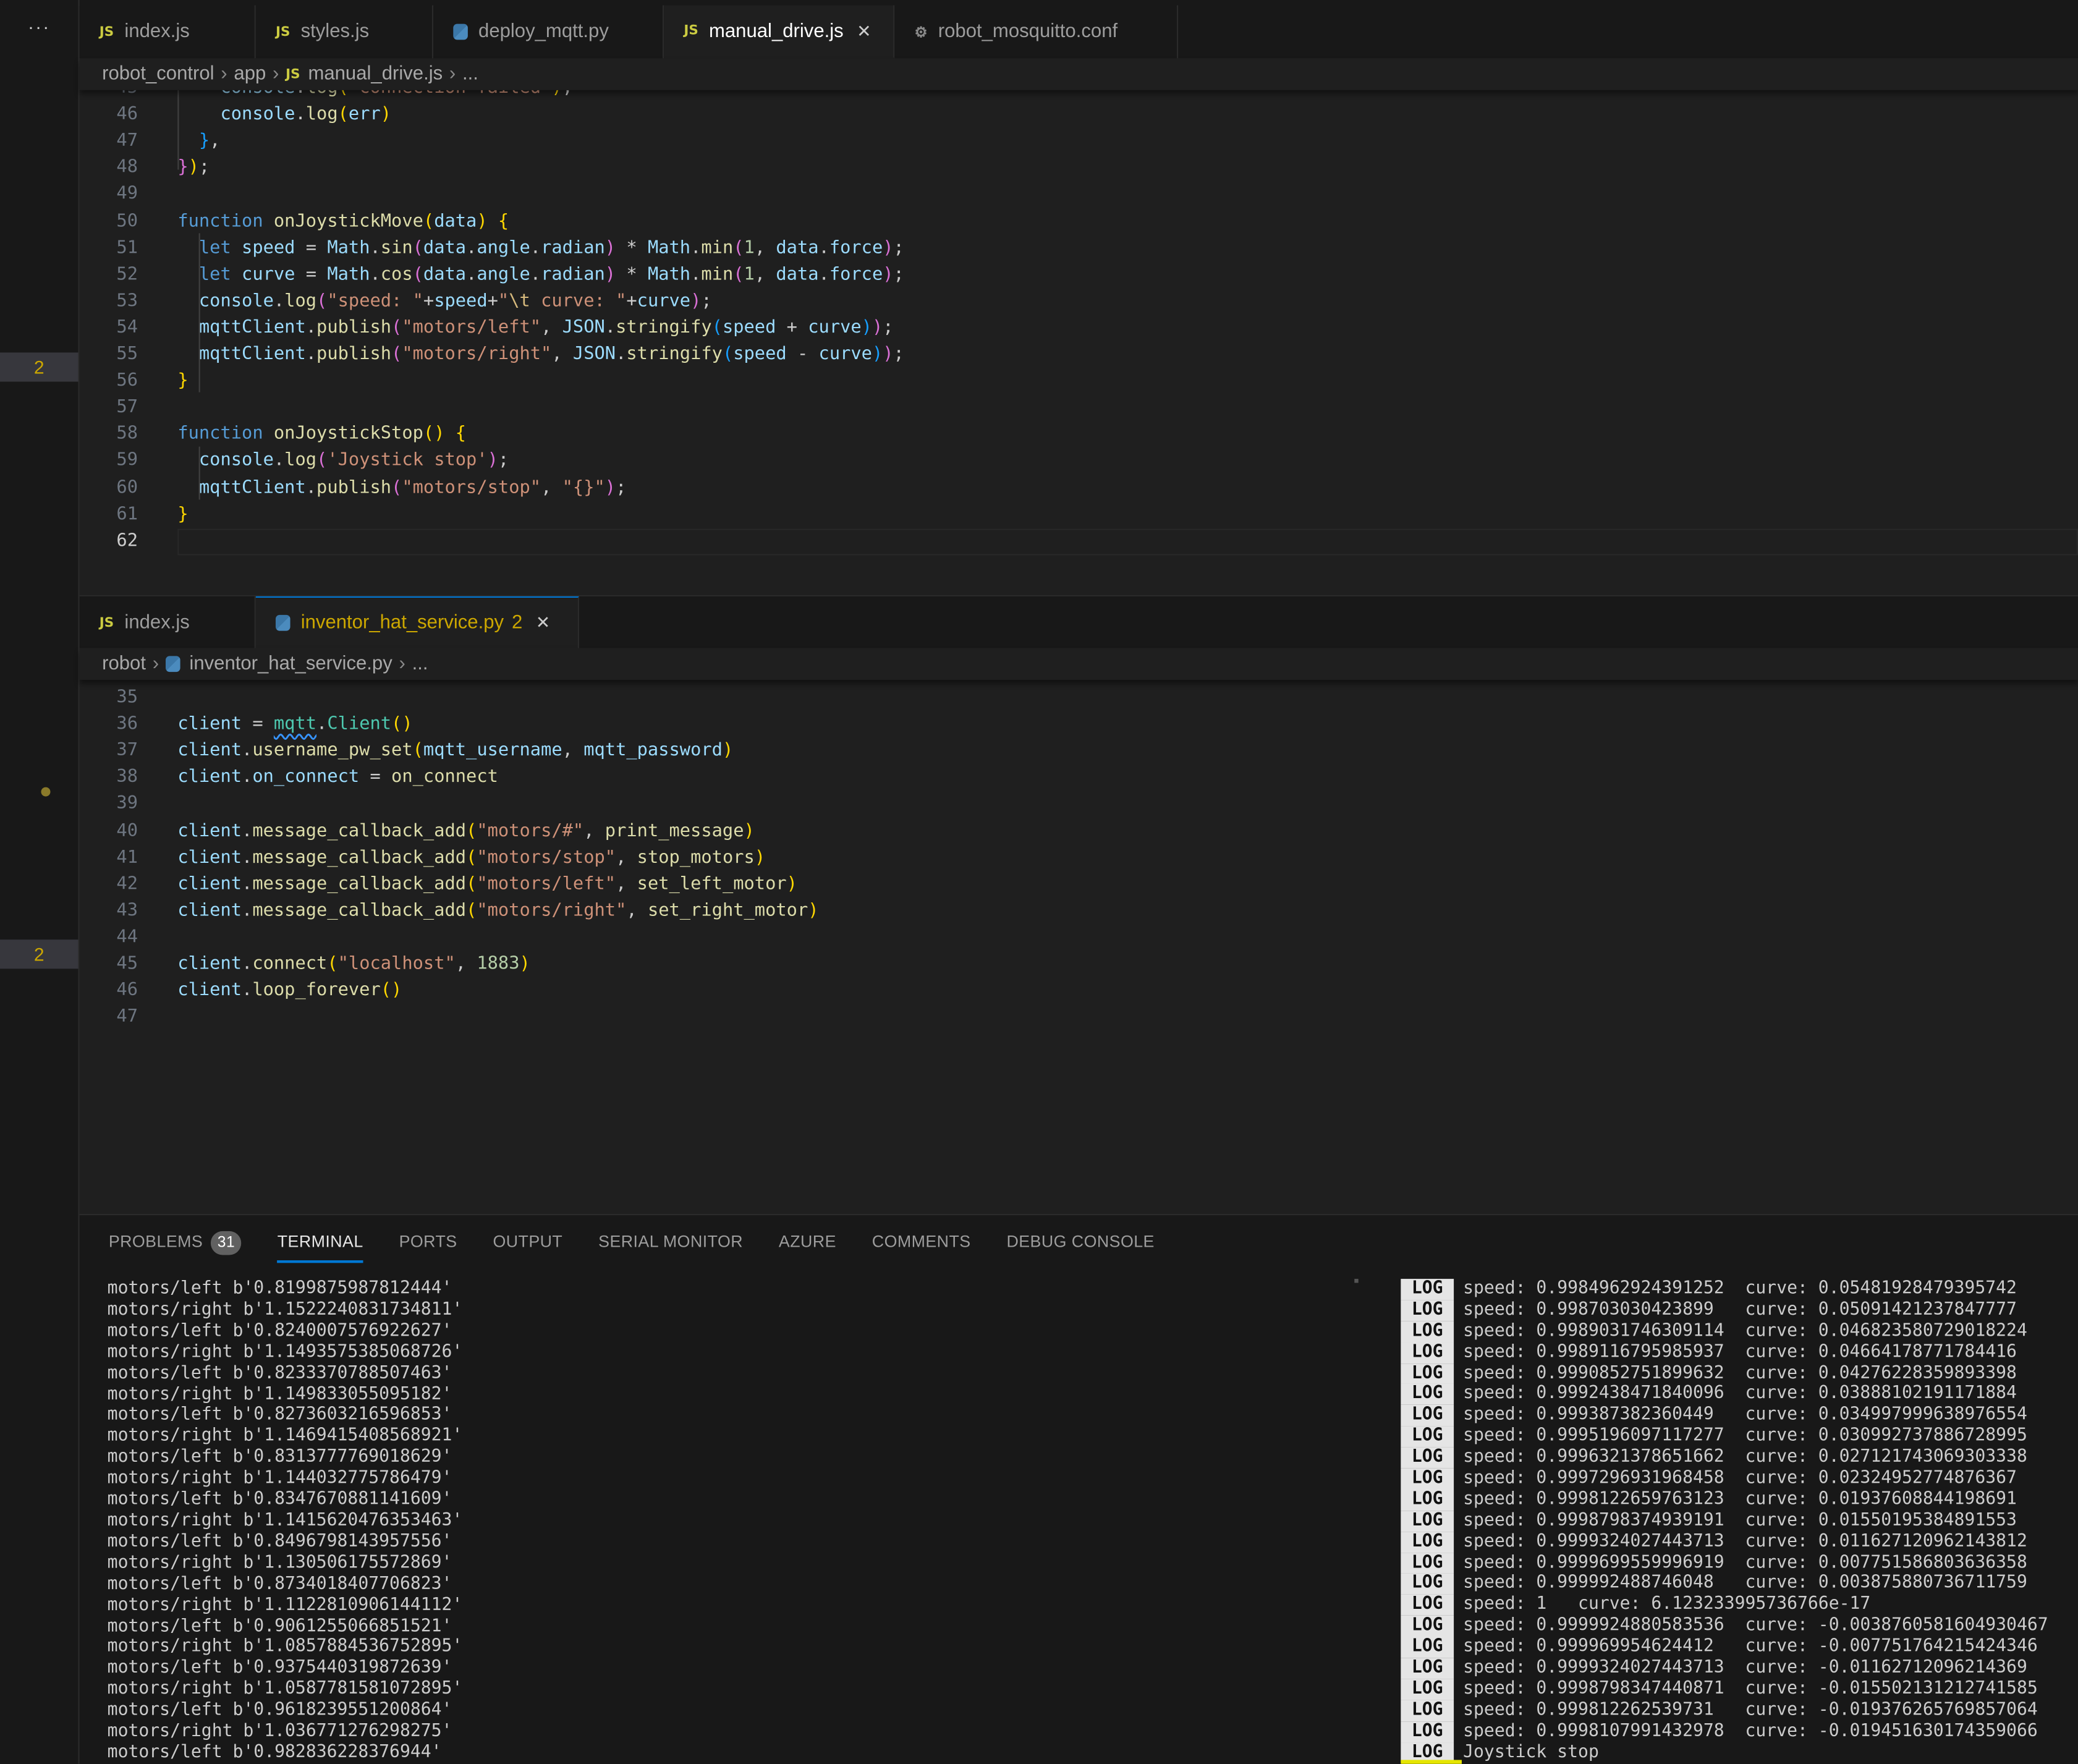  Describe the element at coordinates (39, 26) in the screenshot. I see `more-actions-icon: ···` at that location.